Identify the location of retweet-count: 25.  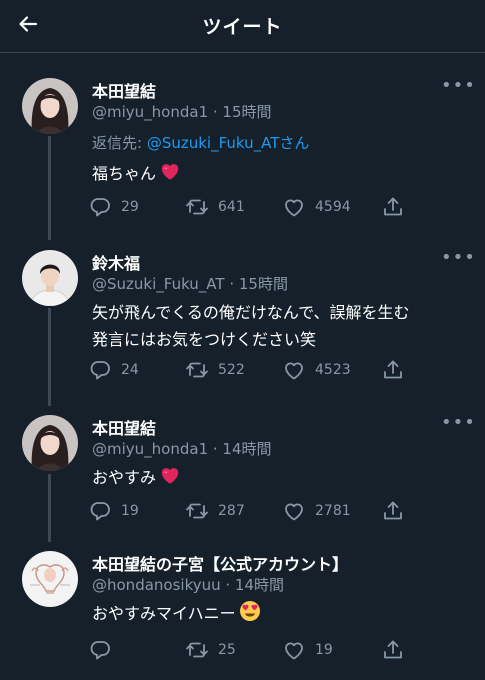
(227, 650).